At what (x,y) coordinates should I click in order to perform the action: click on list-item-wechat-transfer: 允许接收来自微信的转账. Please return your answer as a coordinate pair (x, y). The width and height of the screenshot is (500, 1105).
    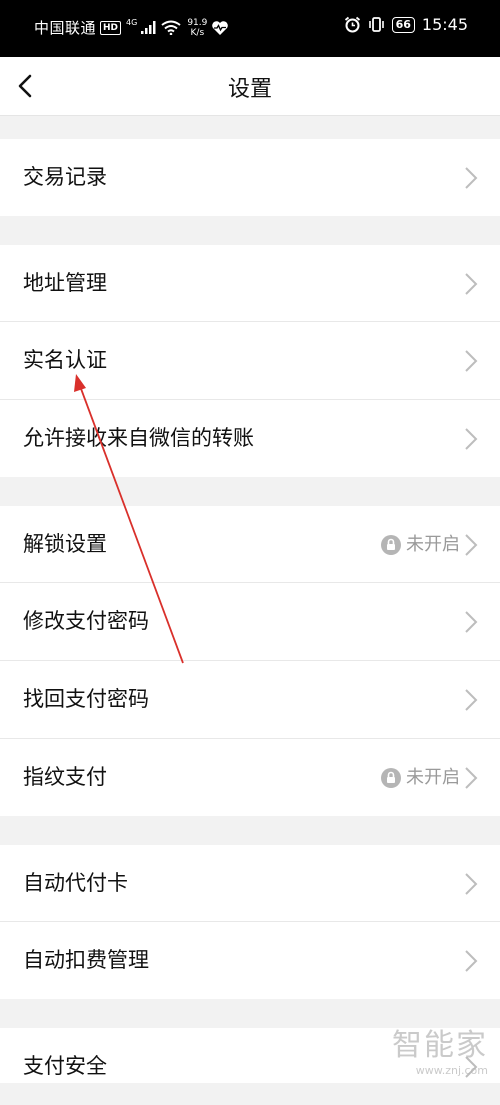
    Looking at the image, I should click on (250, 438).